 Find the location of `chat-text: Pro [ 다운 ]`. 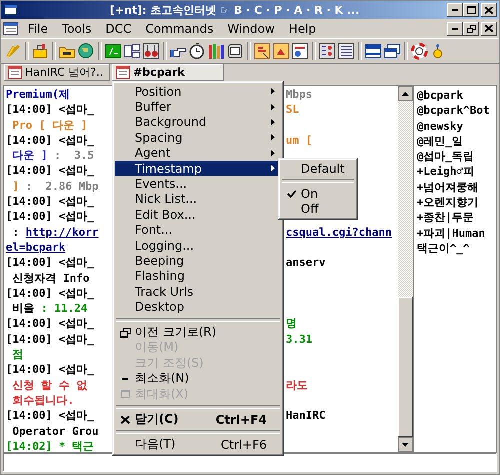

chat-text: Pro [ 다운 ] is located at coordinates (50, 125).